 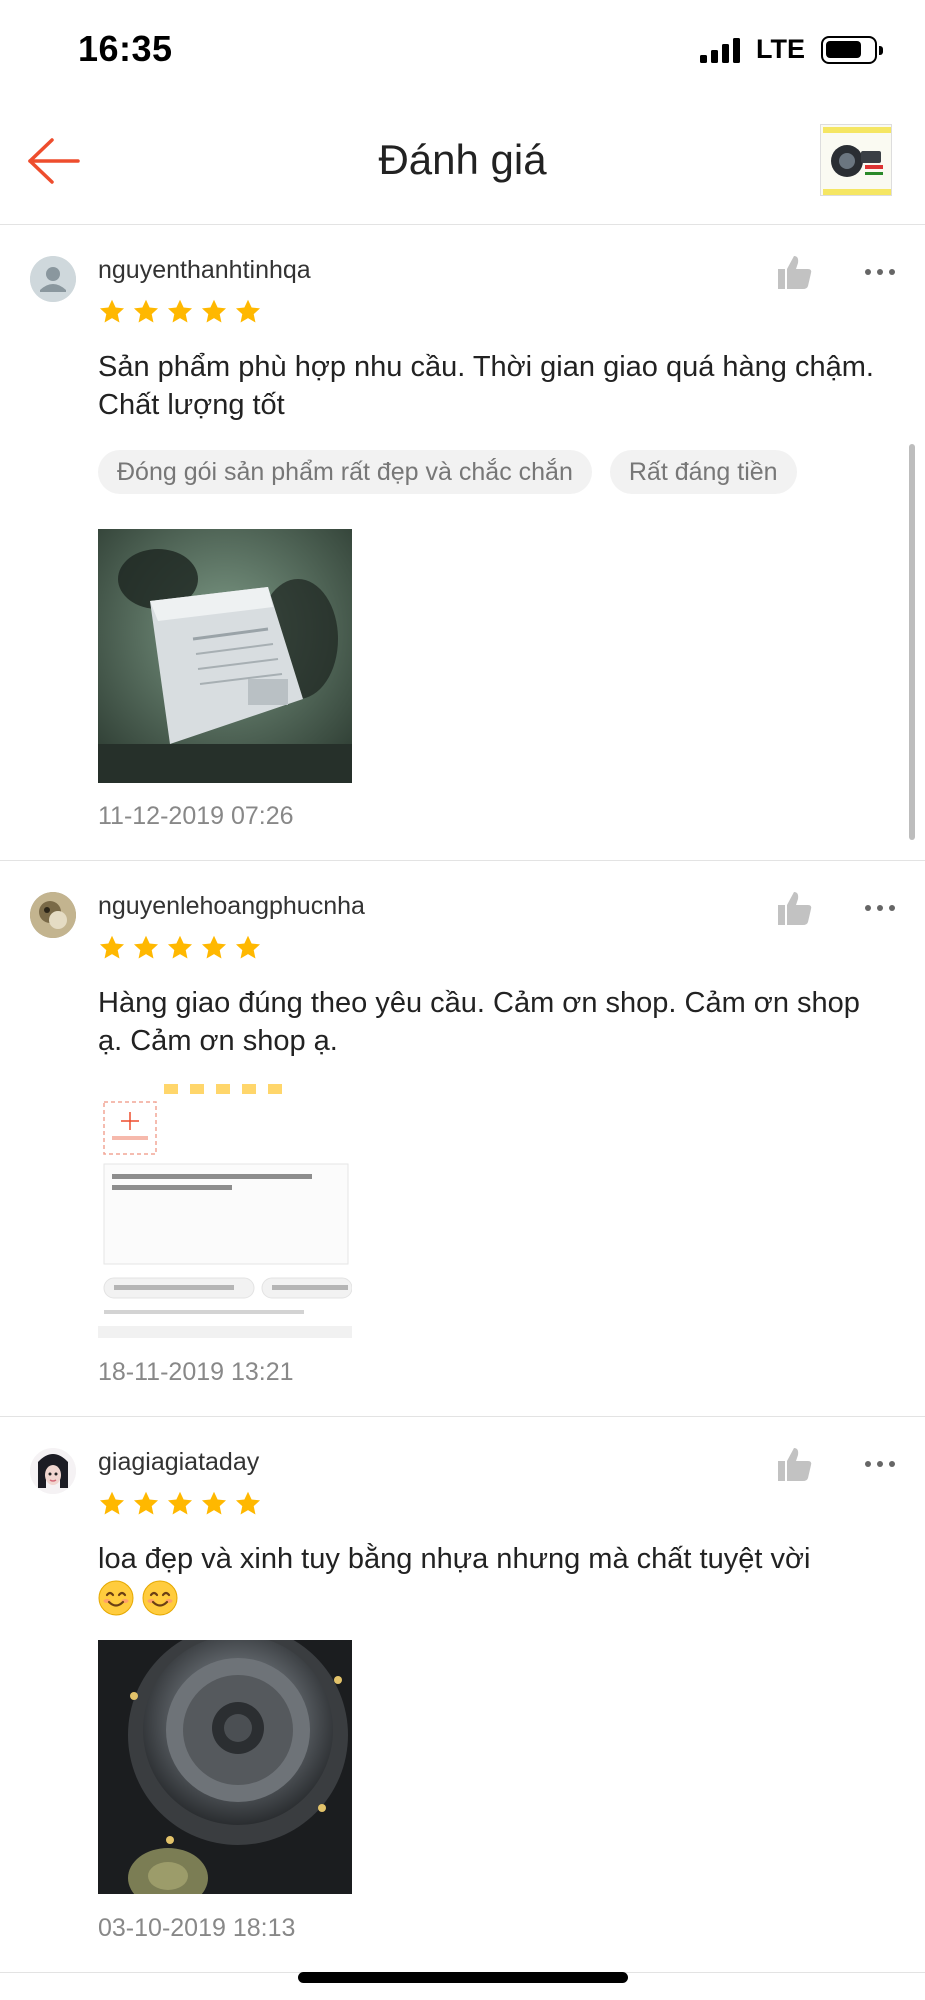 What do you see at coordinates (856, 160) in the screenshot?
I see `shop-product-thumbnail` at bounding box center [856, 160].